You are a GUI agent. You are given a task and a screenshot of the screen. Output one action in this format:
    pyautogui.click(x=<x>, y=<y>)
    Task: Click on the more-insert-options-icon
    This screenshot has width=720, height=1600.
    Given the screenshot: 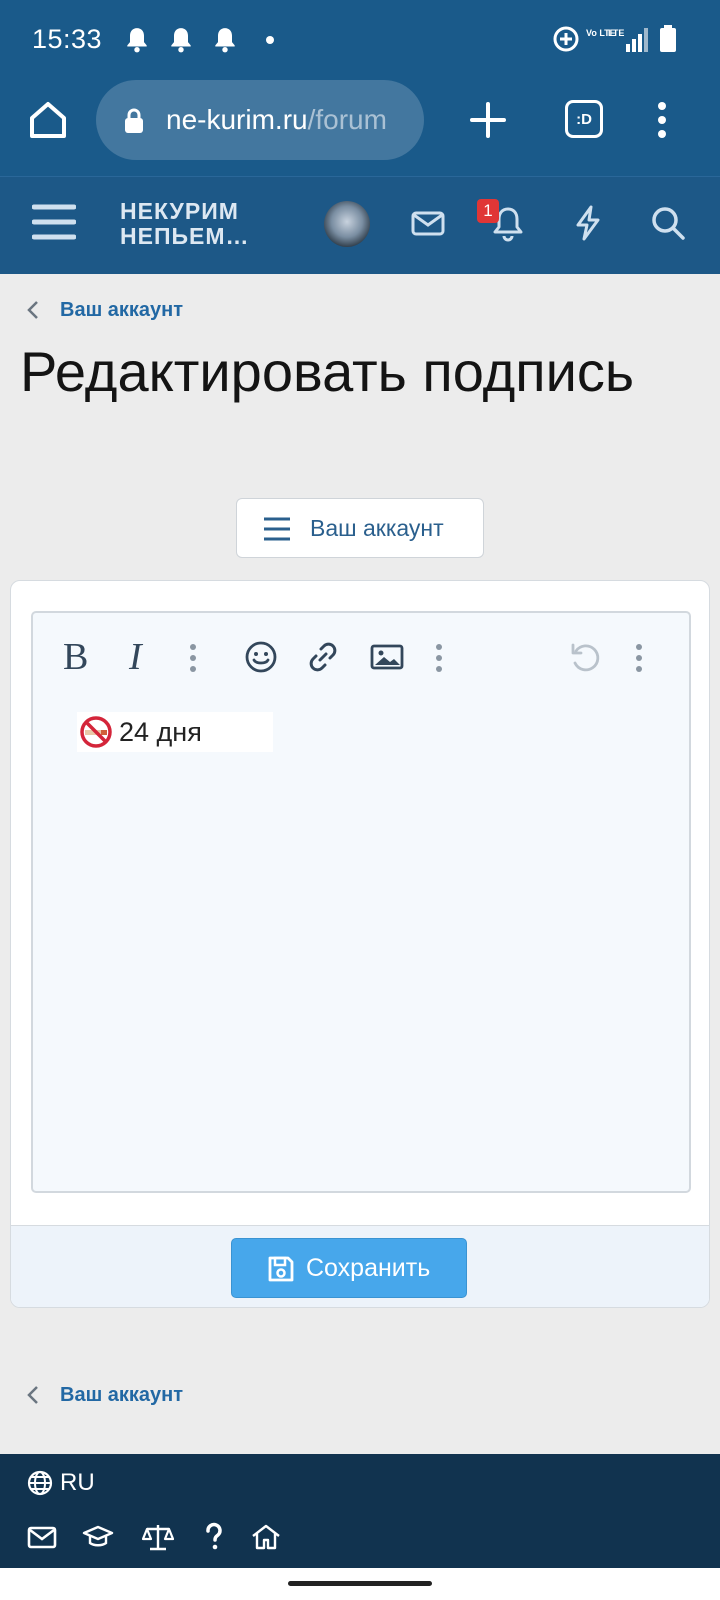 What is the action you would take?
    pyautogui.click(x=439, y=658)
    